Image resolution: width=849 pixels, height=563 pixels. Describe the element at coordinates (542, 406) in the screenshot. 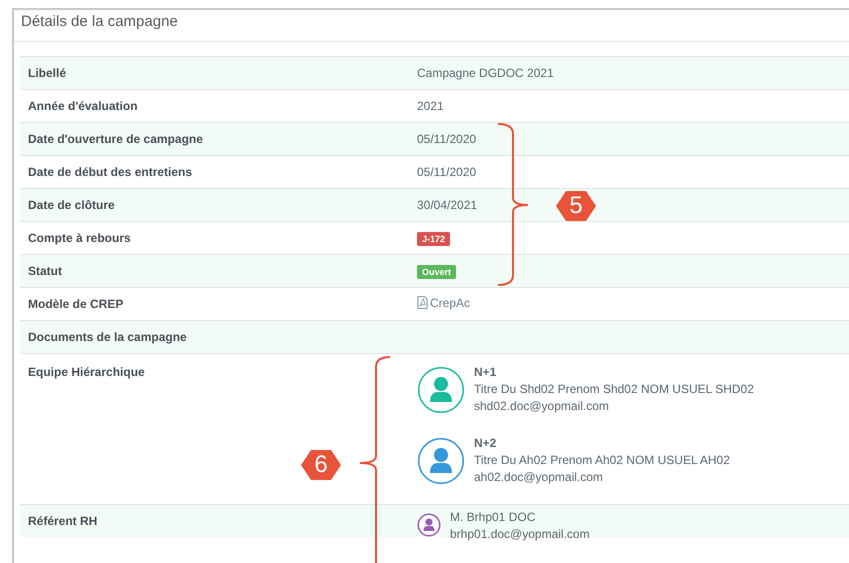

I see `person-email: shd02.doc@yopmail.com` at that location.